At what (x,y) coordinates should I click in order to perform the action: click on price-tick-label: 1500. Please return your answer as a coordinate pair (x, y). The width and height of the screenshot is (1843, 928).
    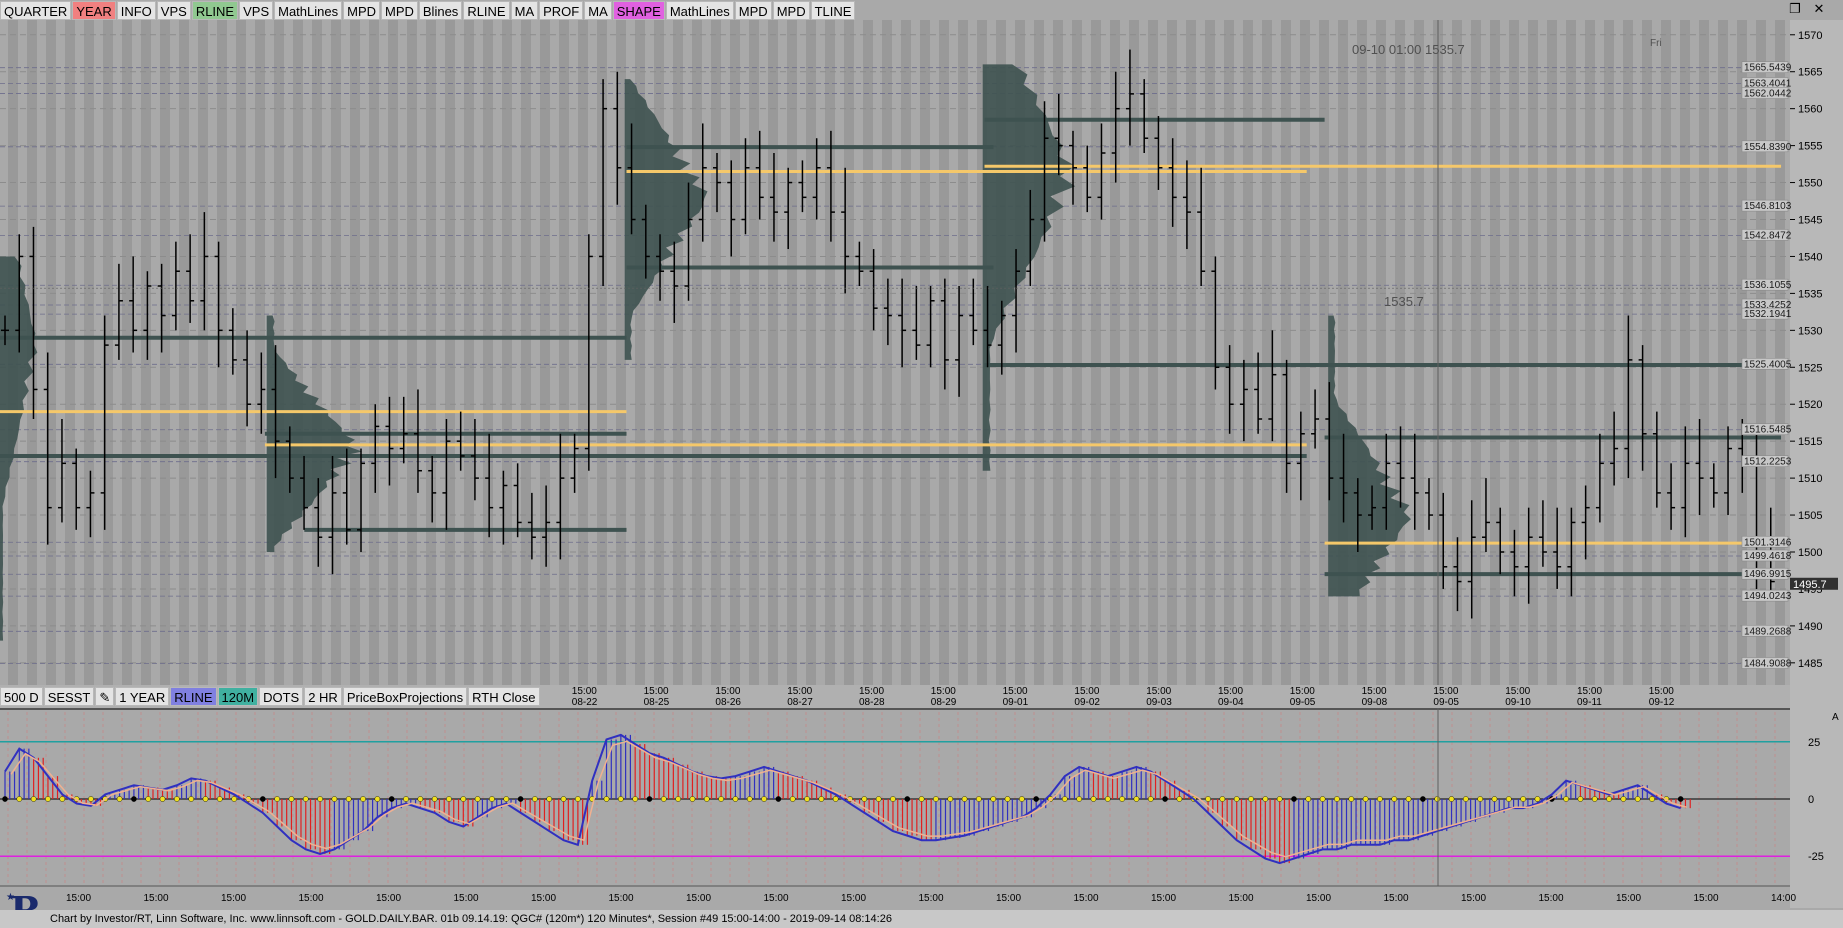
    Looking at the image, I should click on (1810, 553).